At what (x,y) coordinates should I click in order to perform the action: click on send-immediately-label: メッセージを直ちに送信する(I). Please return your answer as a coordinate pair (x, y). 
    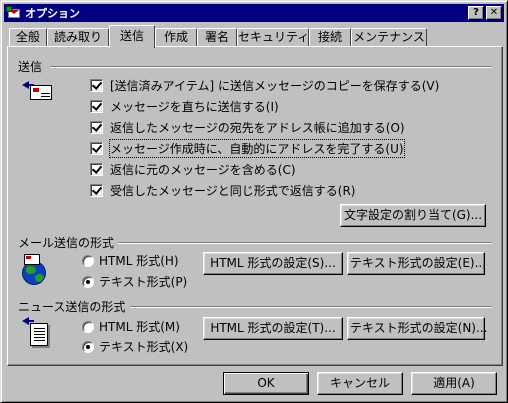
    Looking at the image, I should click on (194, 107).